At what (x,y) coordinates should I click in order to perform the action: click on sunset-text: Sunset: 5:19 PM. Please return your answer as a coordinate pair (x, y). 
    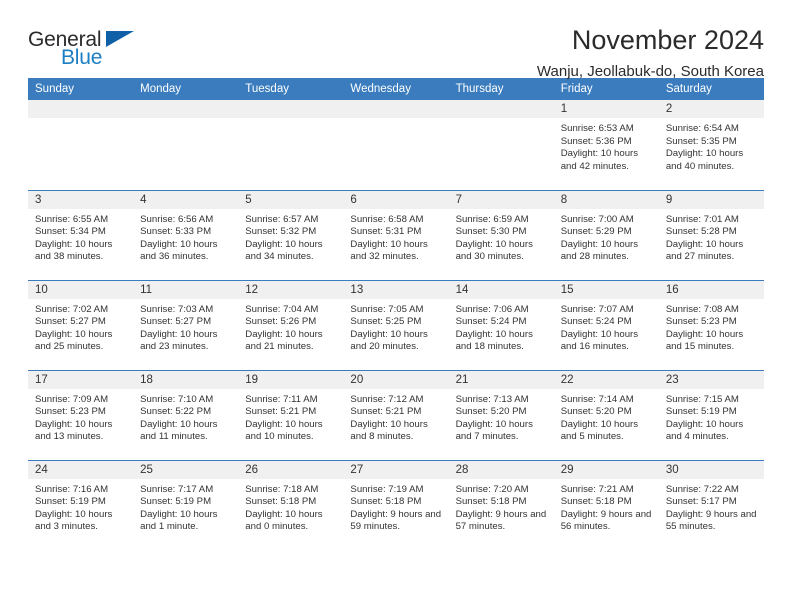
    Looking at the image, I should click on (70, 502).